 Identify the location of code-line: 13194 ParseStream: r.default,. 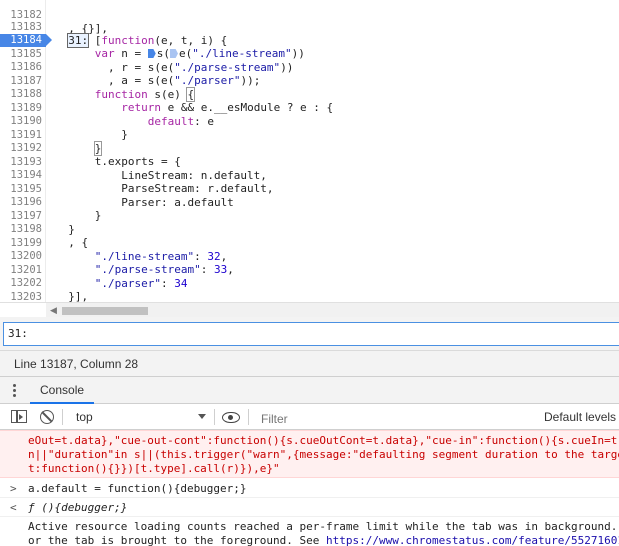
(309, 175).